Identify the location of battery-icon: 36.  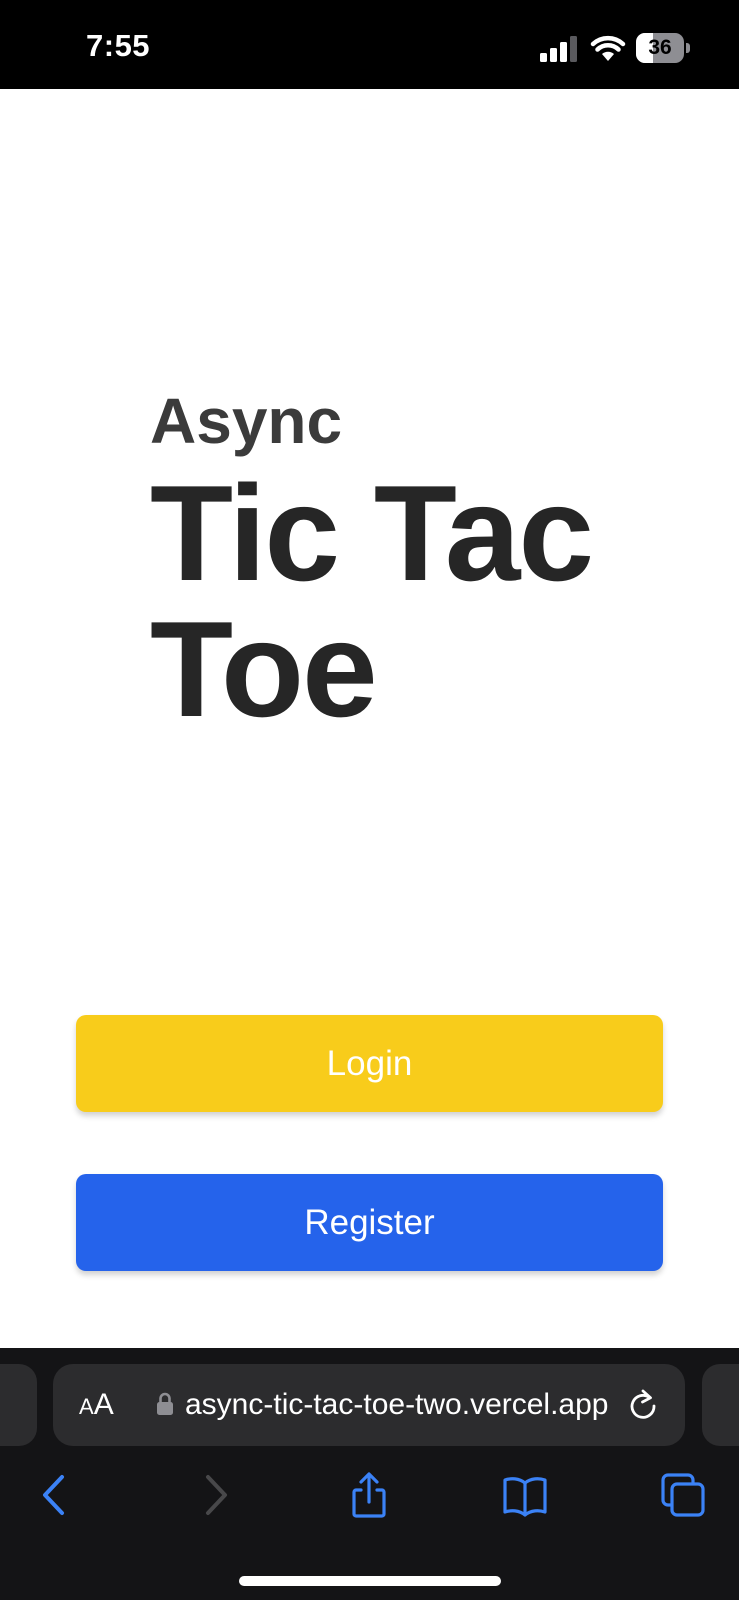
(663, 48).